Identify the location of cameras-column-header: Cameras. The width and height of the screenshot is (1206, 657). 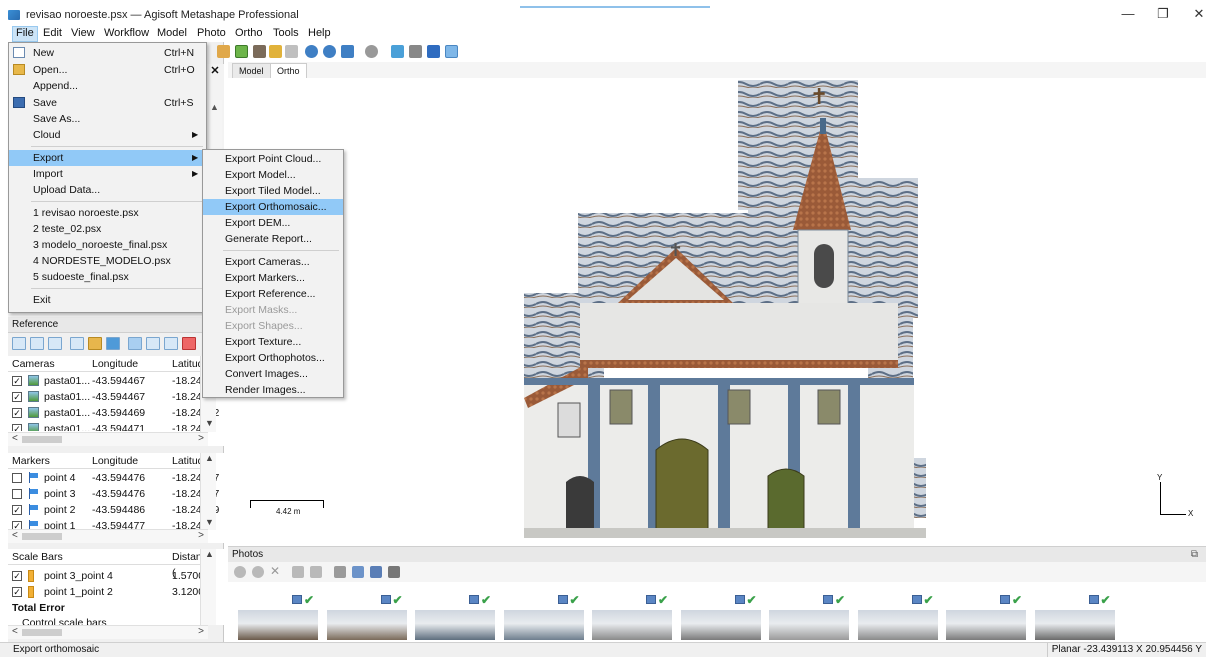
(33, 364).